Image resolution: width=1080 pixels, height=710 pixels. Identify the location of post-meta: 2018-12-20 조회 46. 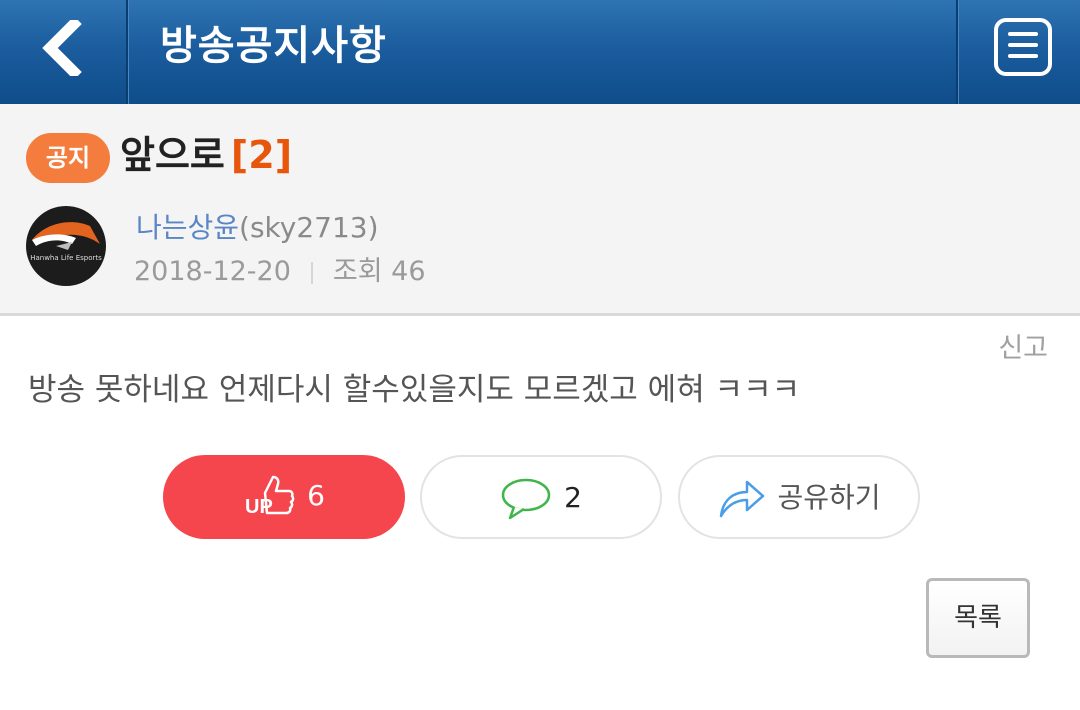
(280, 272).